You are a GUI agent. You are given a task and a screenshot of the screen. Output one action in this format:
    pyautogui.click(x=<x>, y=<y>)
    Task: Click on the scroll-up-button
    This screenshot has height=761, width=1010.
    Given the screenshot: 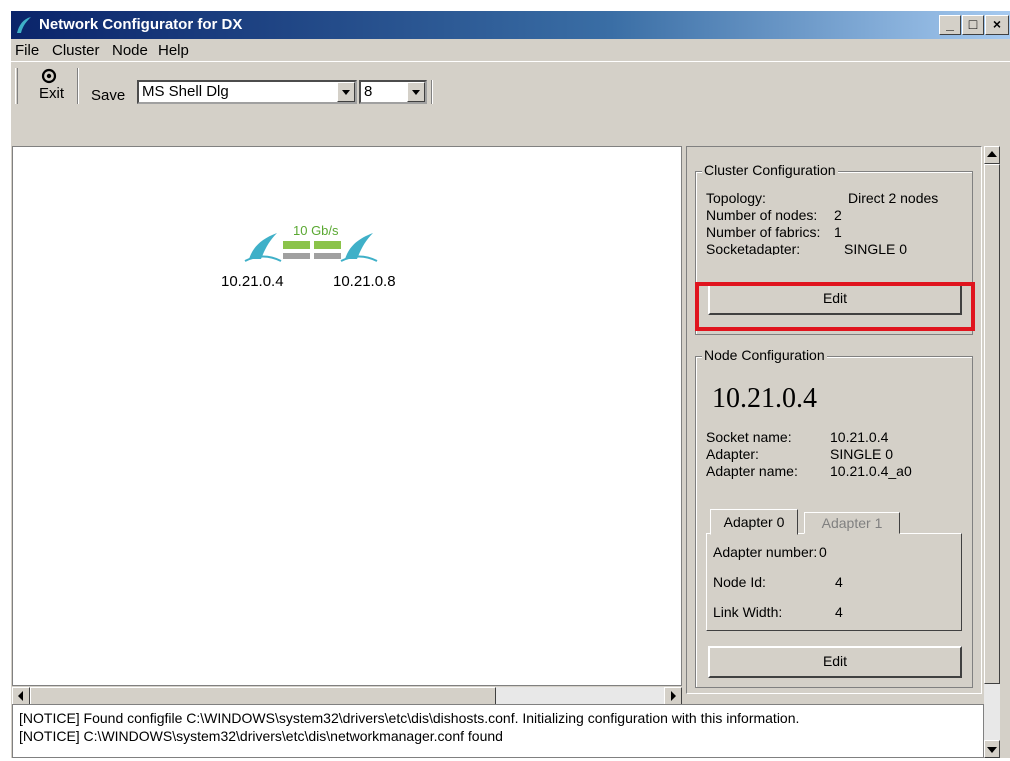 What is the action you would take?
    pyautogui.click(x=992, y=155)
    